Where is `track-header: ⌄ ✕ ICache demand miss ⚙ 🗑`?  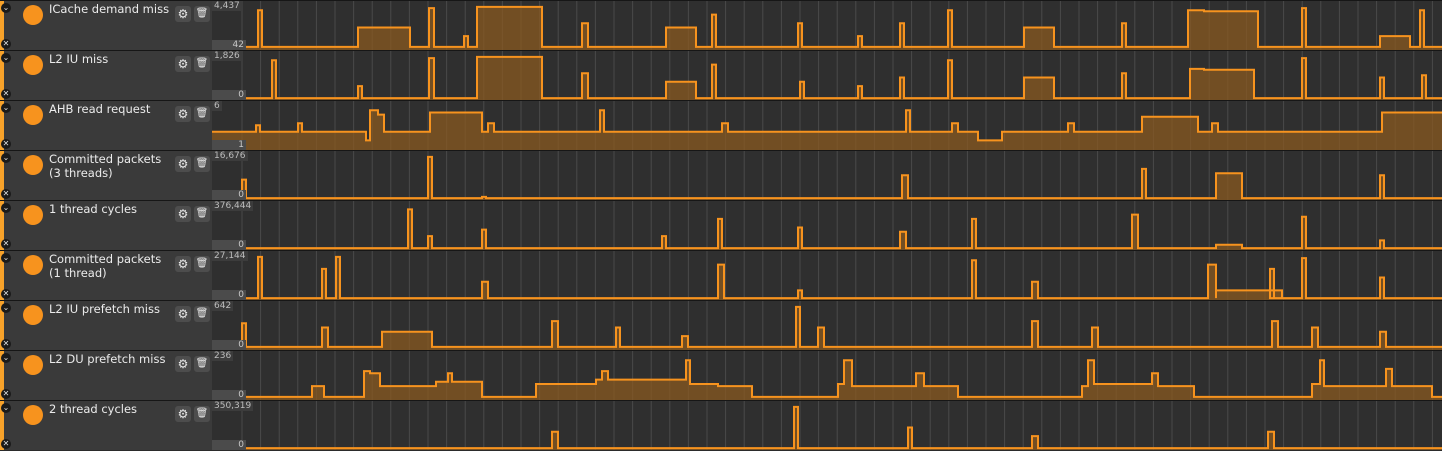
track-header: ⌄ ✕ ICache demand miss ⚙ 🗑 is located at coordinates (106, 25).